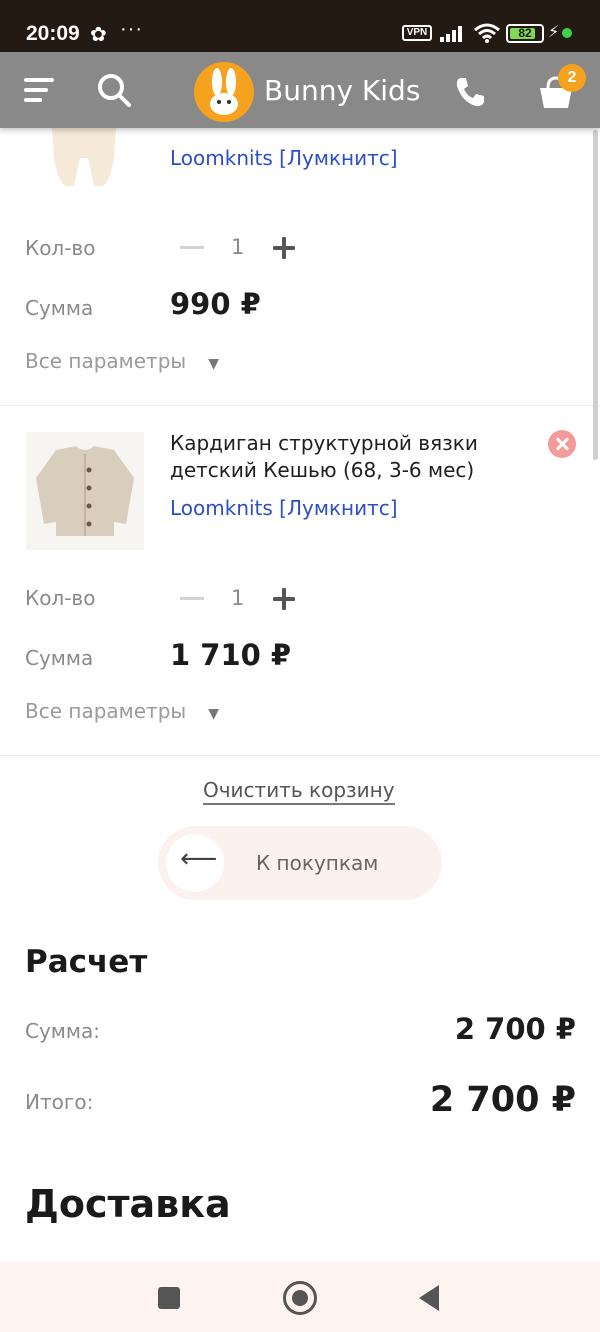  Describe the element at coordinates (231, 655) in the screenshot. I see `item-sum-value: 1 710 ₽` at that location.